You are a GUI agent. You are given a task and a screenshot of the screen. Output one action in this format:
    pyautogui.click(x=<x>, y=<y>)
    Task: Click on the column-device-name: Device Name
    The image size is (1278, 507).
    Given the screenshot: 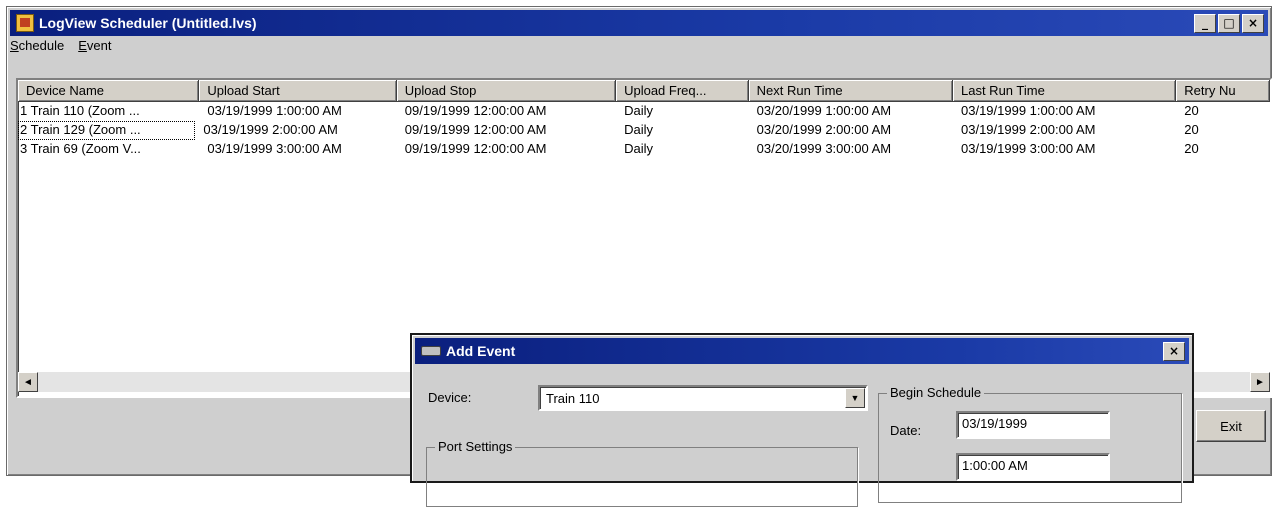 What is the action you would take?
    pyautogui.click(x=109, y=91)
    